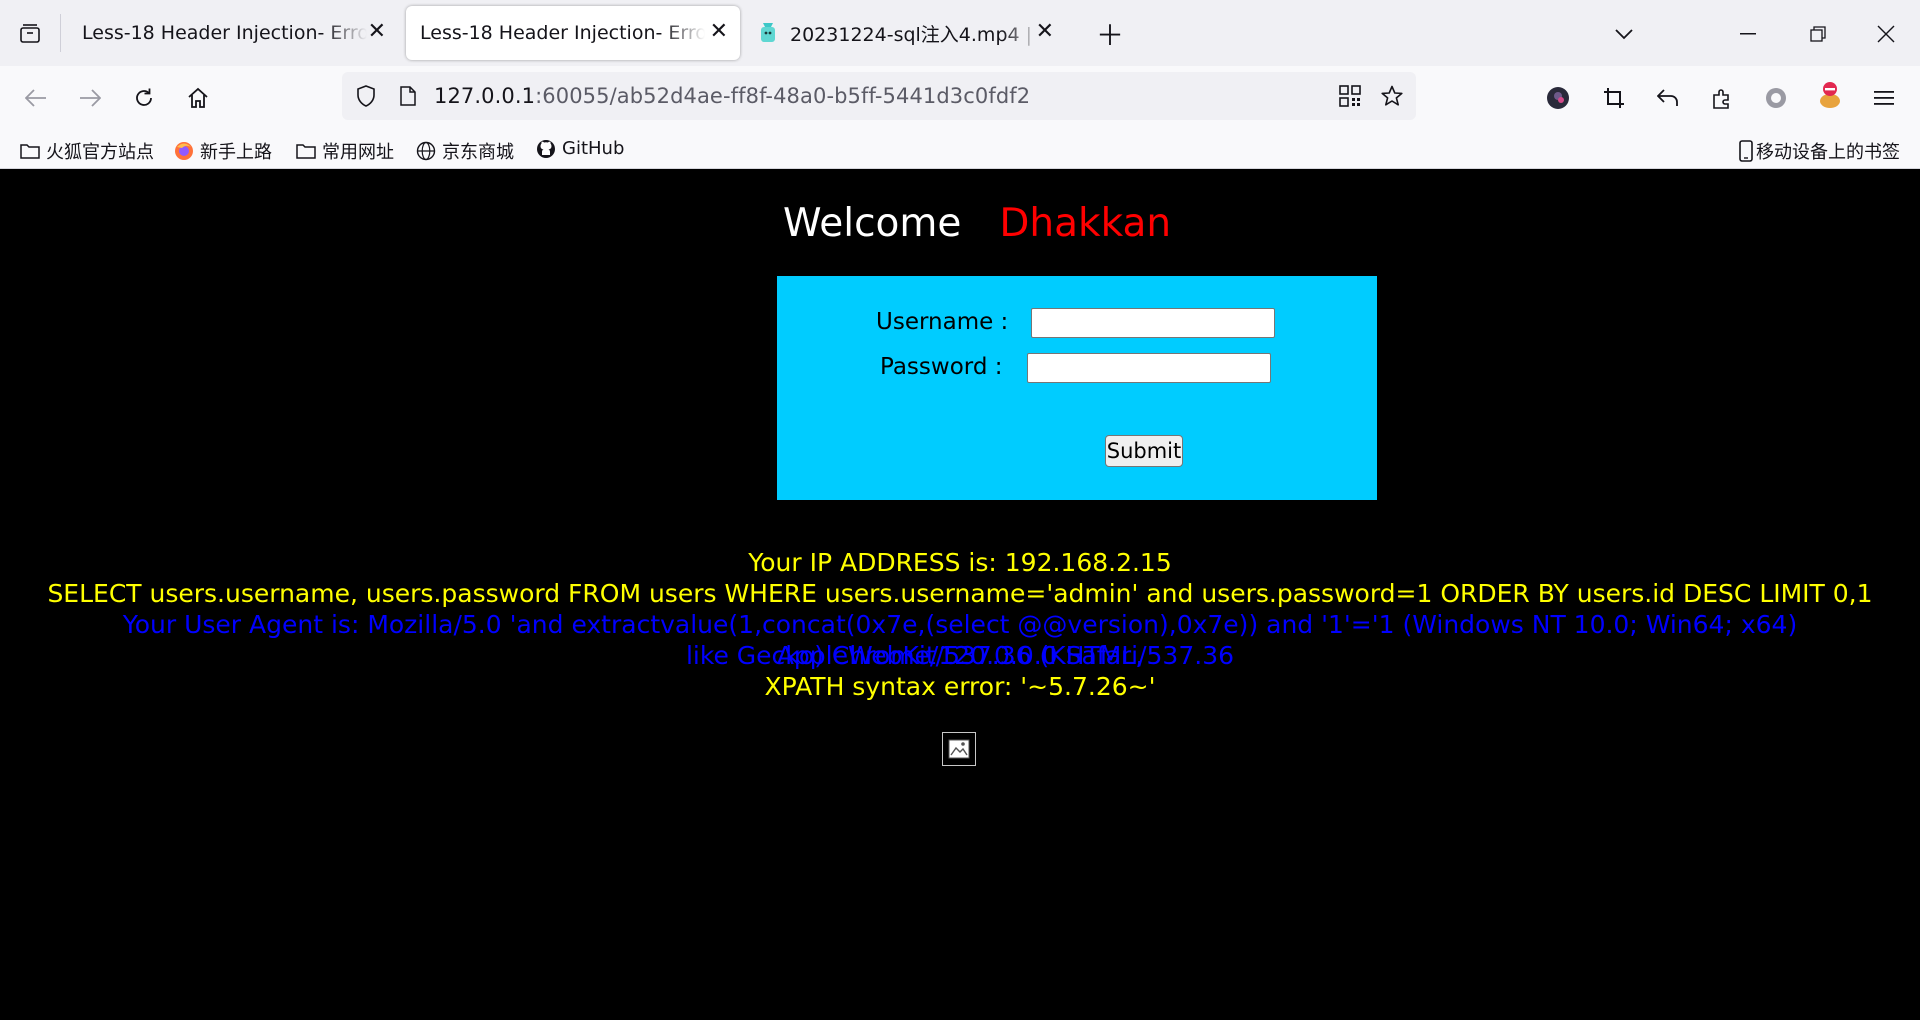 The height and width of the screenshot is (1020, 1920). Describe the element at coordinates (1558, 98) in the screenshot. I see `pocket-icon` at that location.